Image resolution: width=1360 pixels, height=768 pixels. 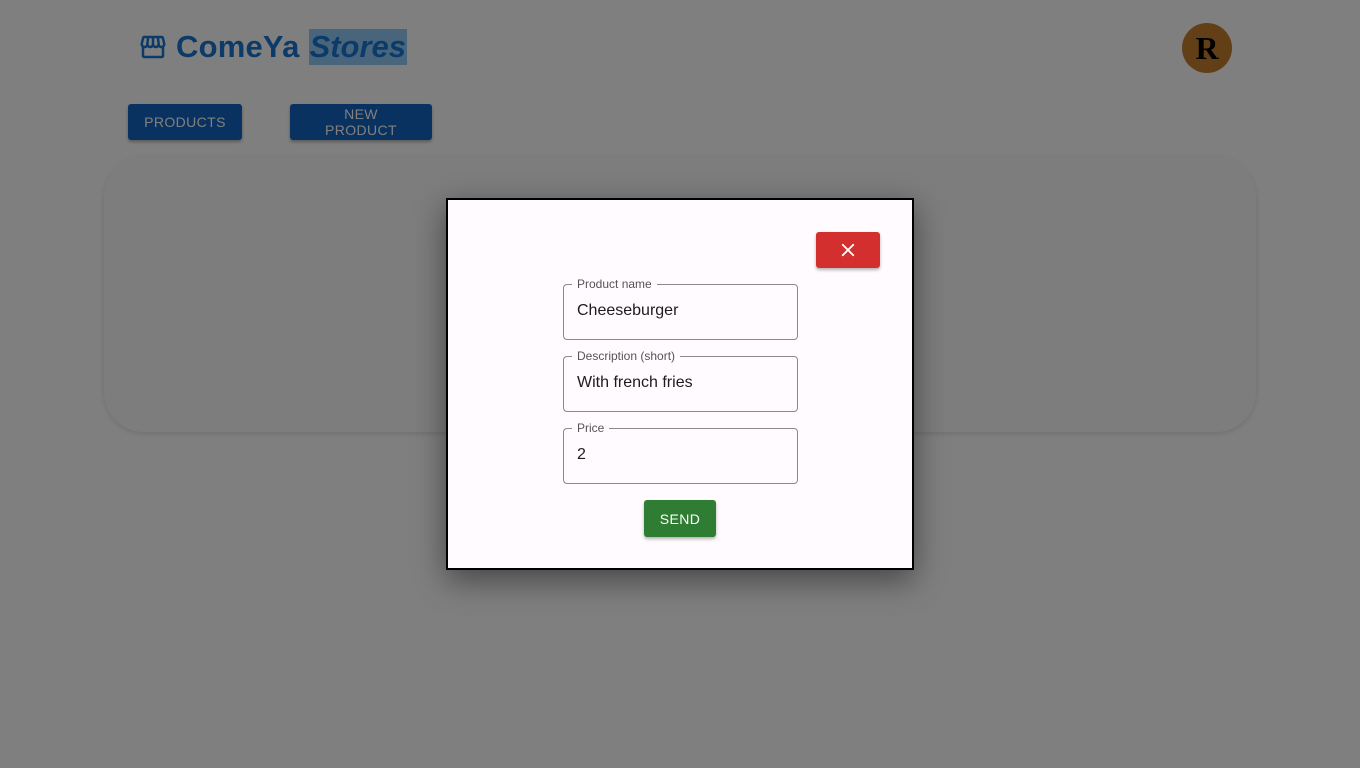 I want to click on price-field: Price, so click(x=680, y=452).